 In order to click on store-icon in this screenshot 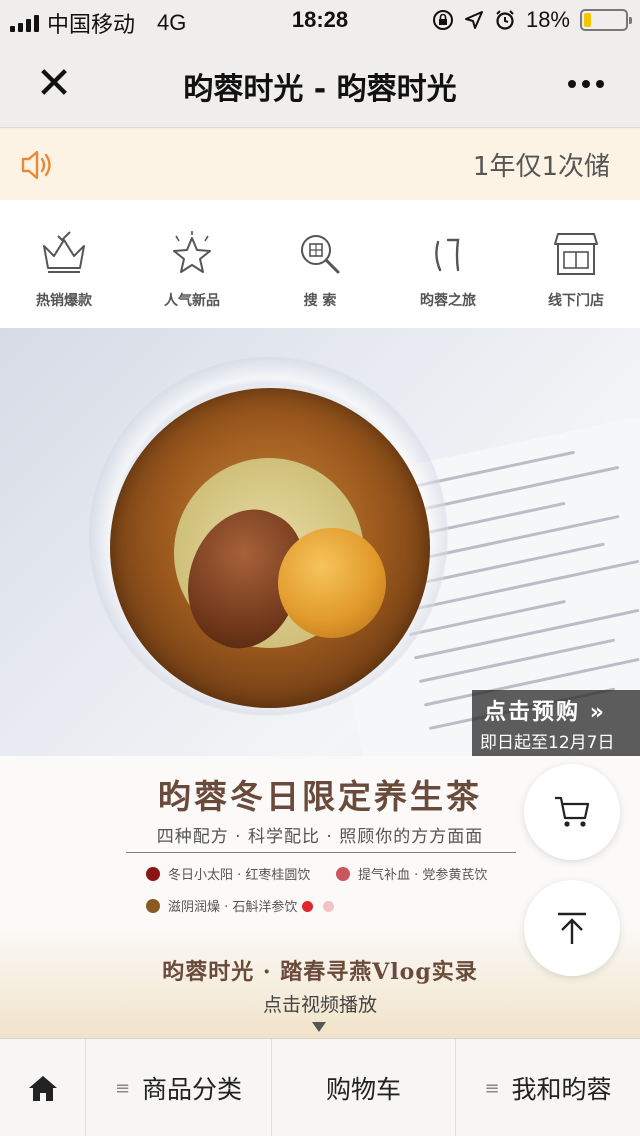, I will do `click(576, 254)`.